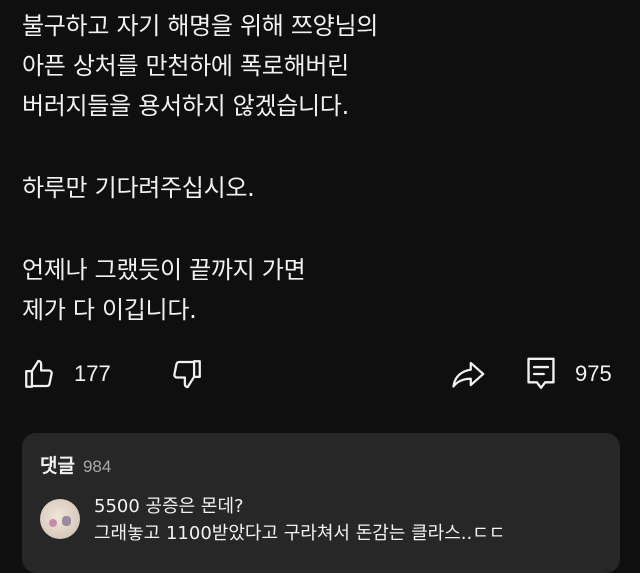 The width and height of the screenshot is (640, 573). Describe the element at coordinates (200, 26) in the screenshot. I see `post-line: 불구하고 자기 해명을 위해 쯔양님의` at that location.